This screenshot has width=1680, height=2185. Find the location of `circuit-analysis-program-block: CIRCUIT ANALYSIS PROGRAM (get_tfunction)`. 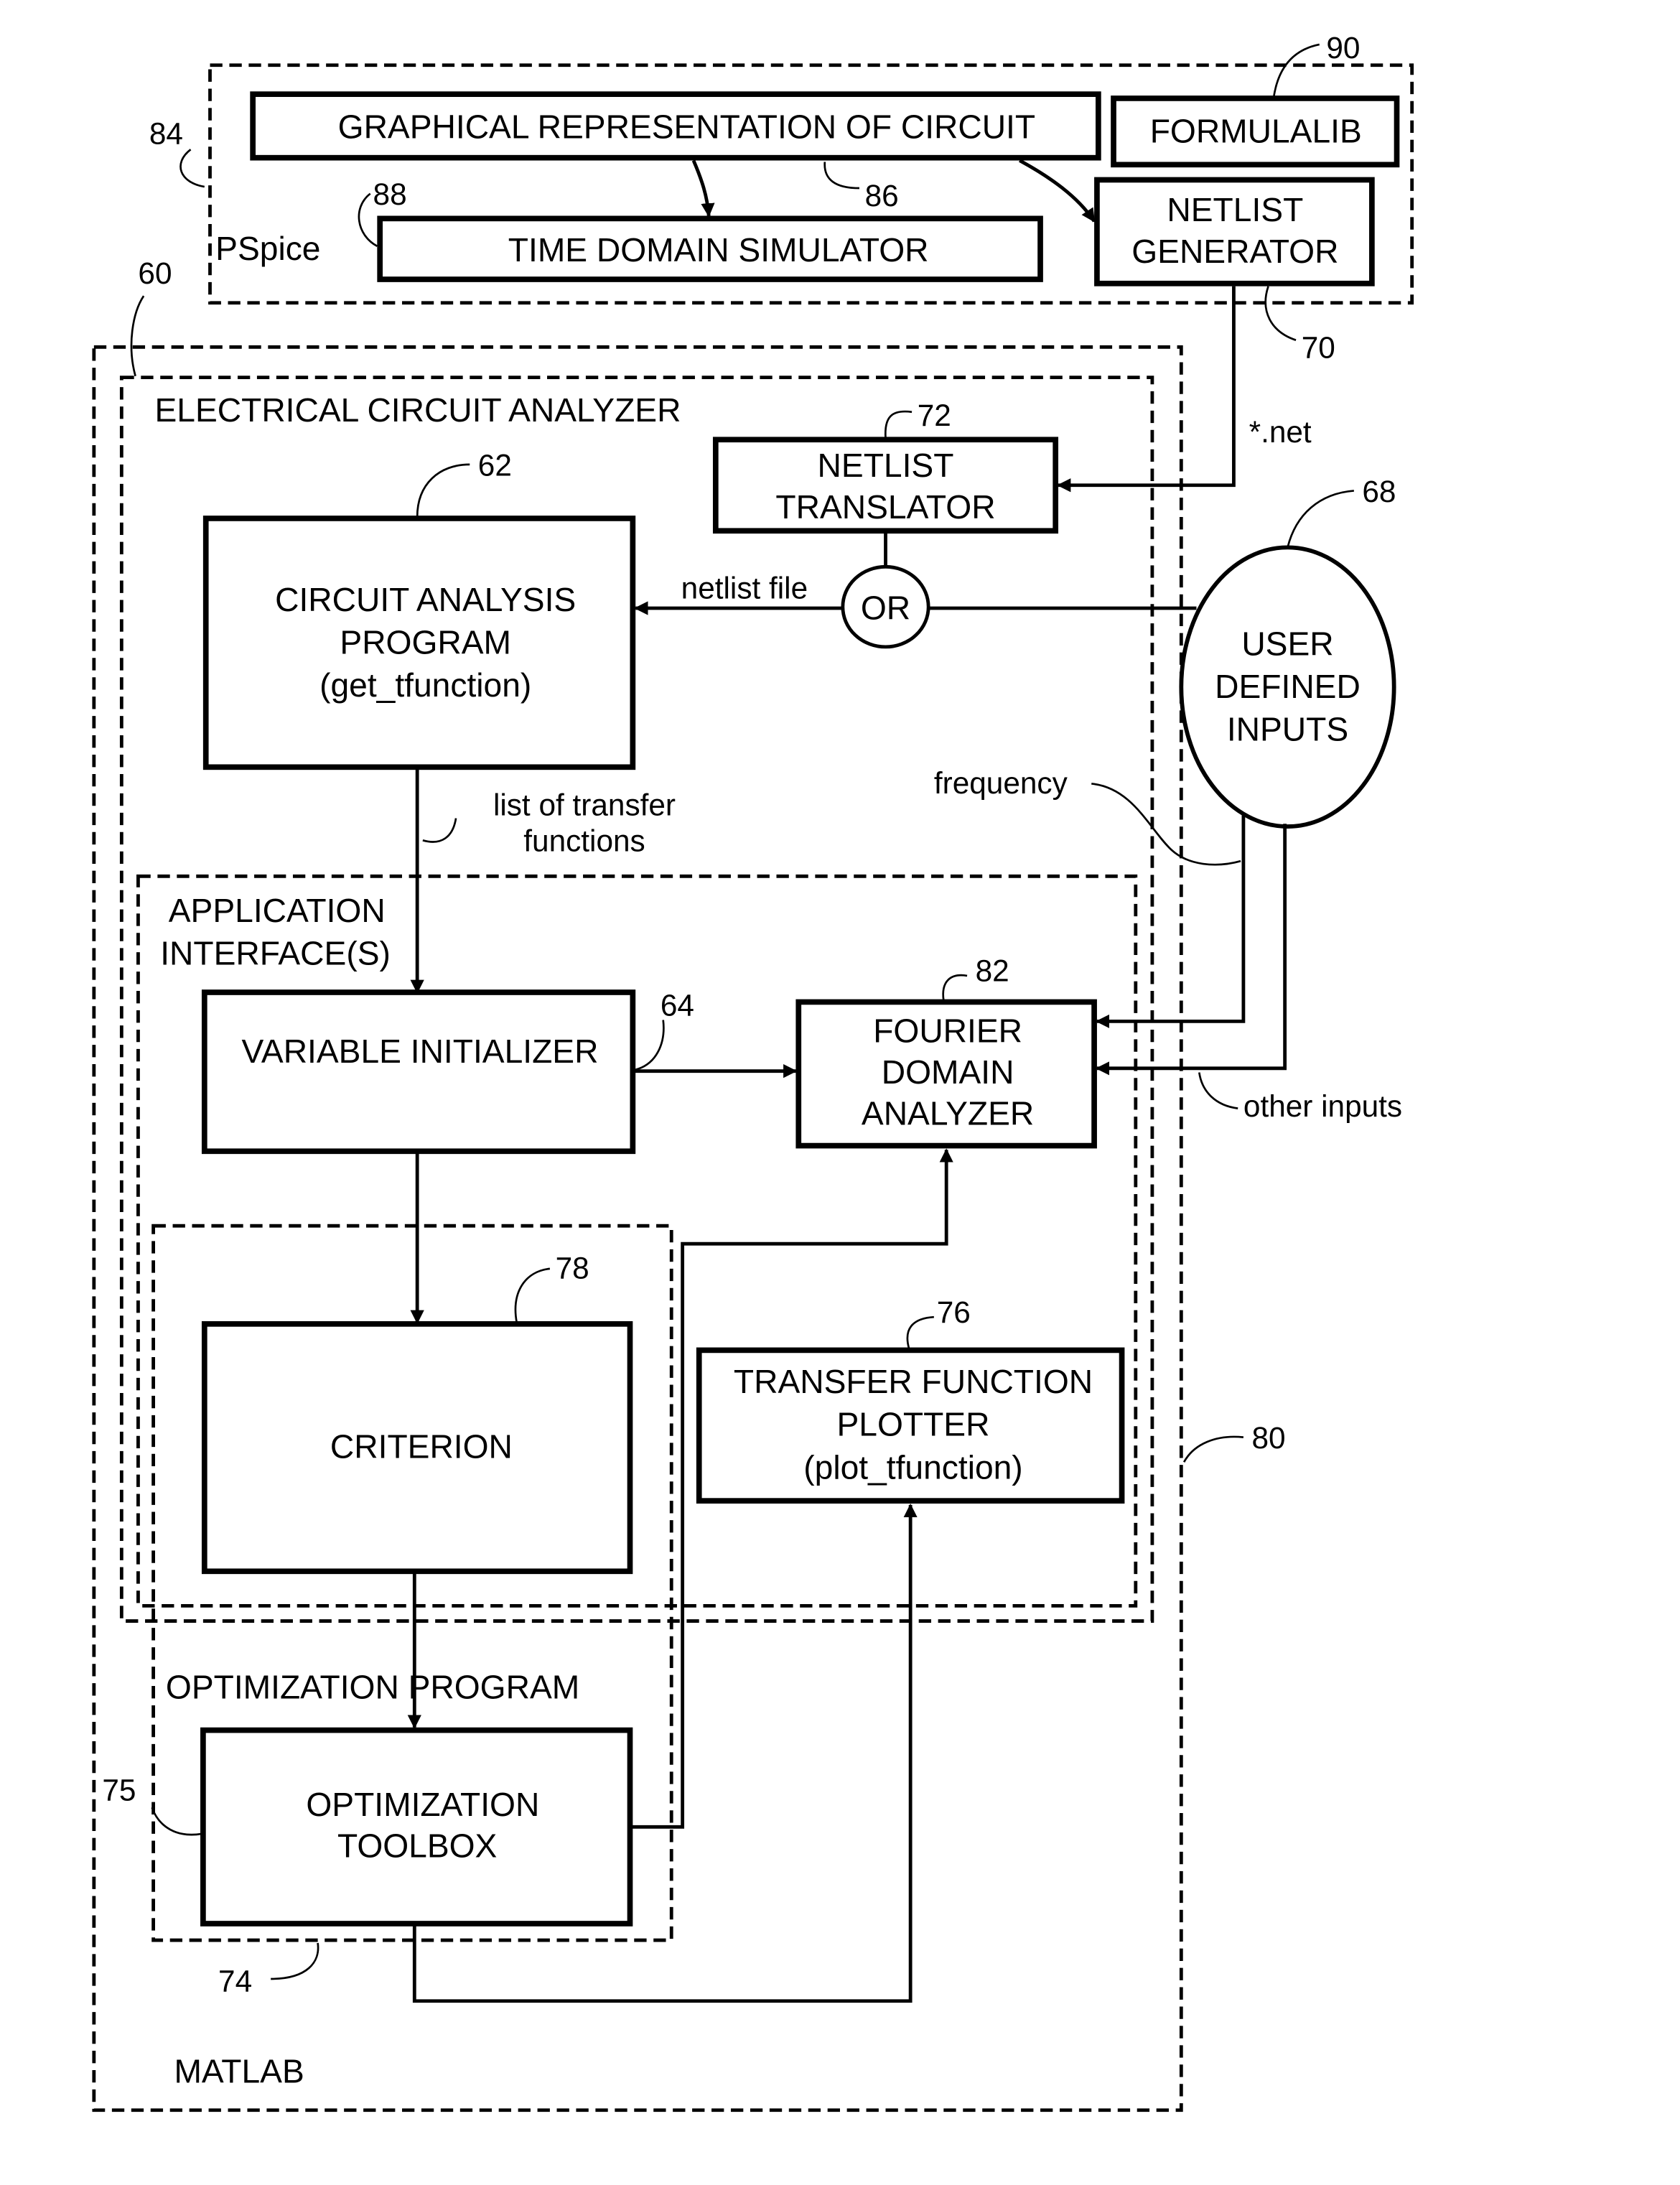

circuit-analysis-program-block: CIRCUIT ANALYSIS PROGRAM (get_tfunction) is located at coordinates (419, 643).